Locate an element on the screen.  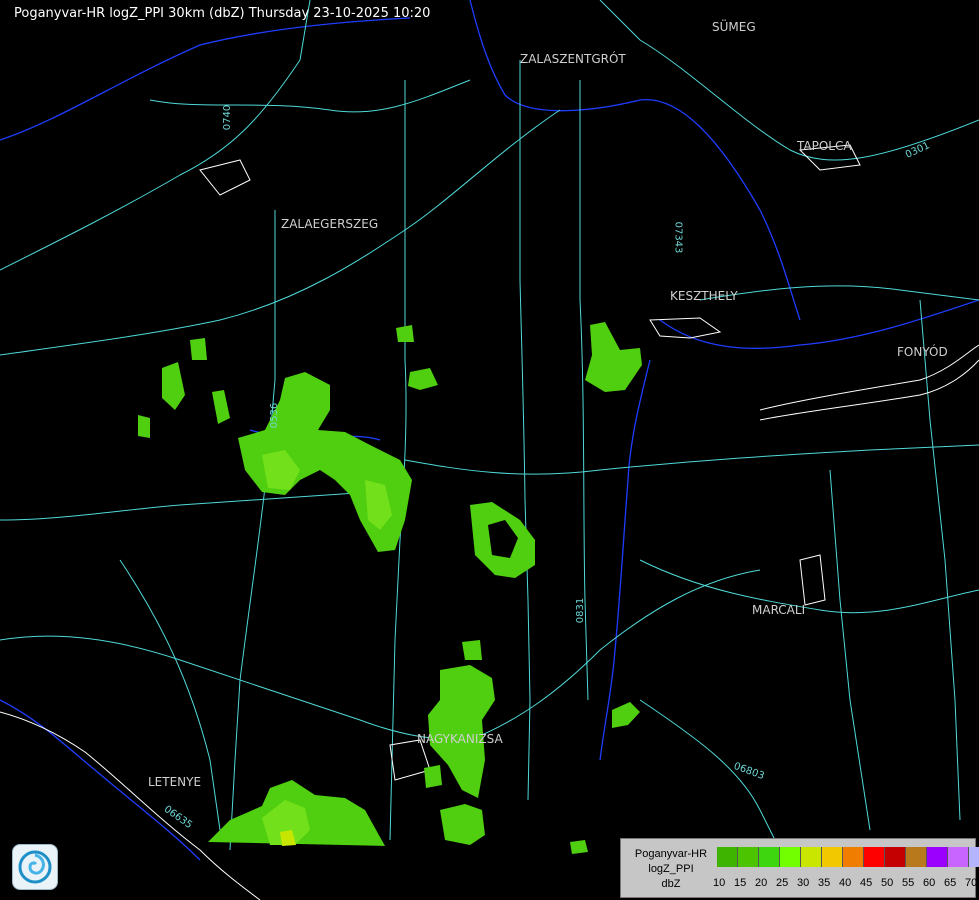
legend-product-name: logZ_PPI is located at coordinates (671, 869).